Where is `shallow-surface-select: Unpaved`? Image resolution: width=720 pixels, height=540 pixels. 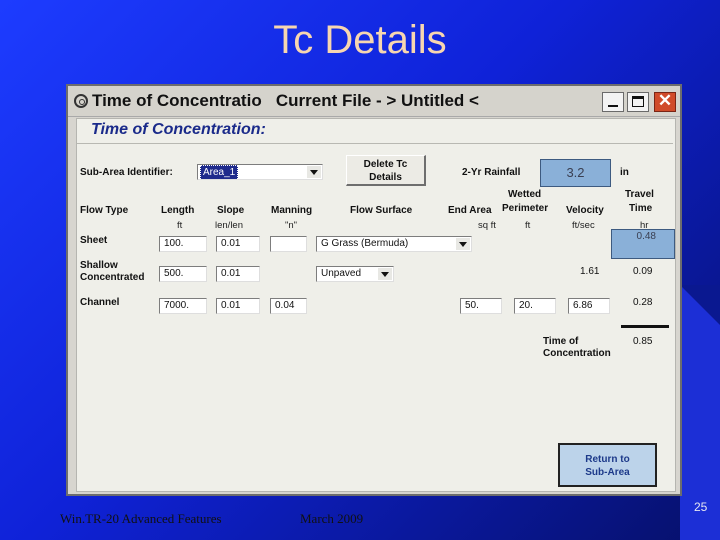 shallow-surface-select: Unpaved is located at coordinates (355, 274).